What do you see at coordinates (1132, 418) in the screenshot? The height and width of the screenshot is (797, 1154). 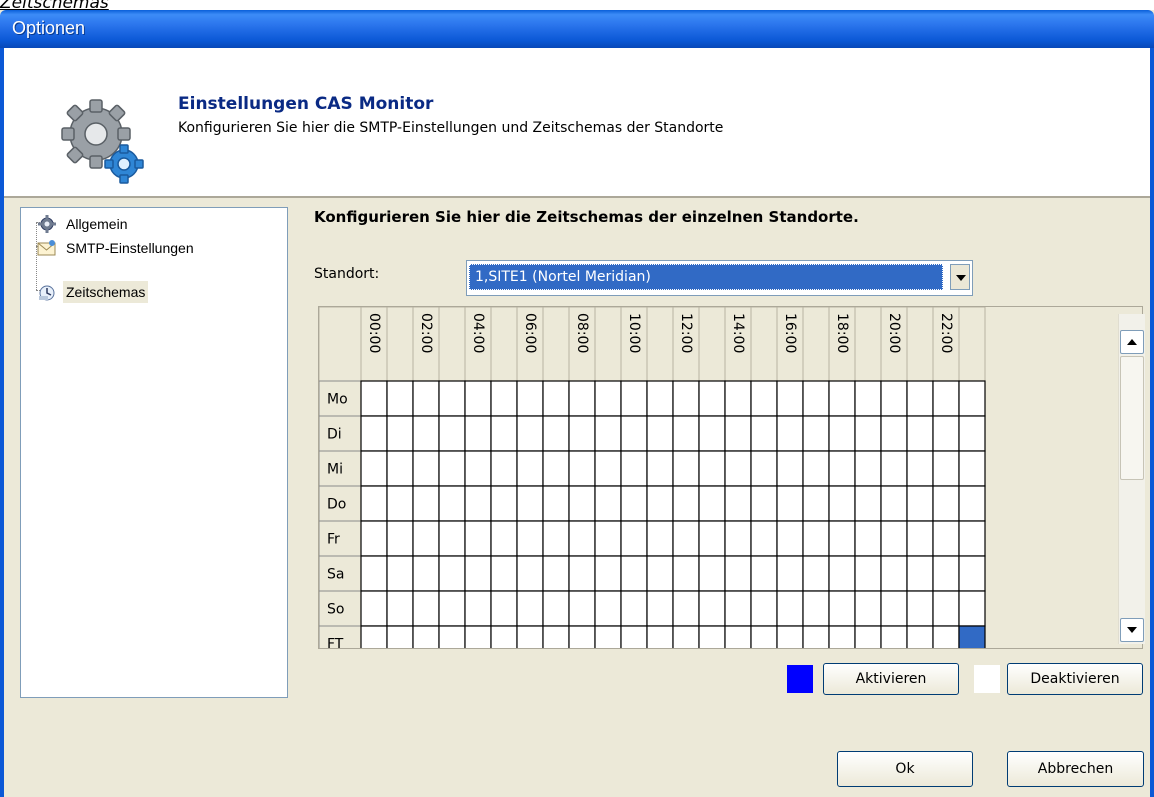 I see `scroll-thumb` at bounding box center [1132, 418].